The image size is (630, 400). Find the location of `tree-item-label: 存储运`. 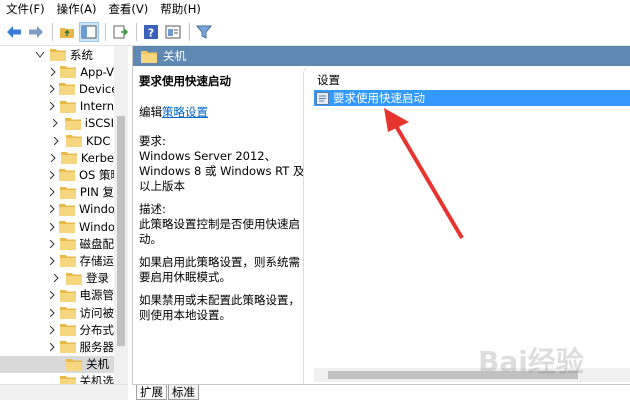

tree-item-label: 存储运 is located at coordinates (97, 260).